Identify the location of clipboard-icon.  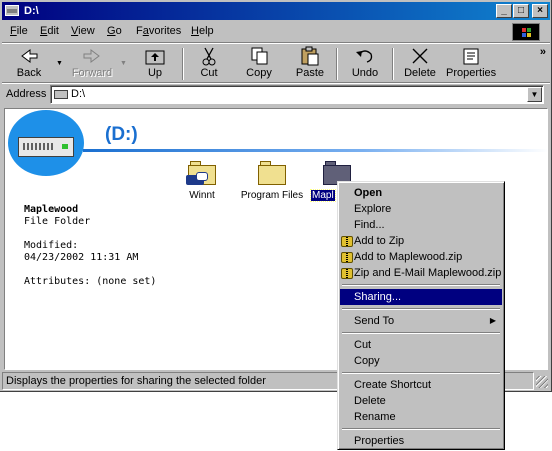
(310, 56).